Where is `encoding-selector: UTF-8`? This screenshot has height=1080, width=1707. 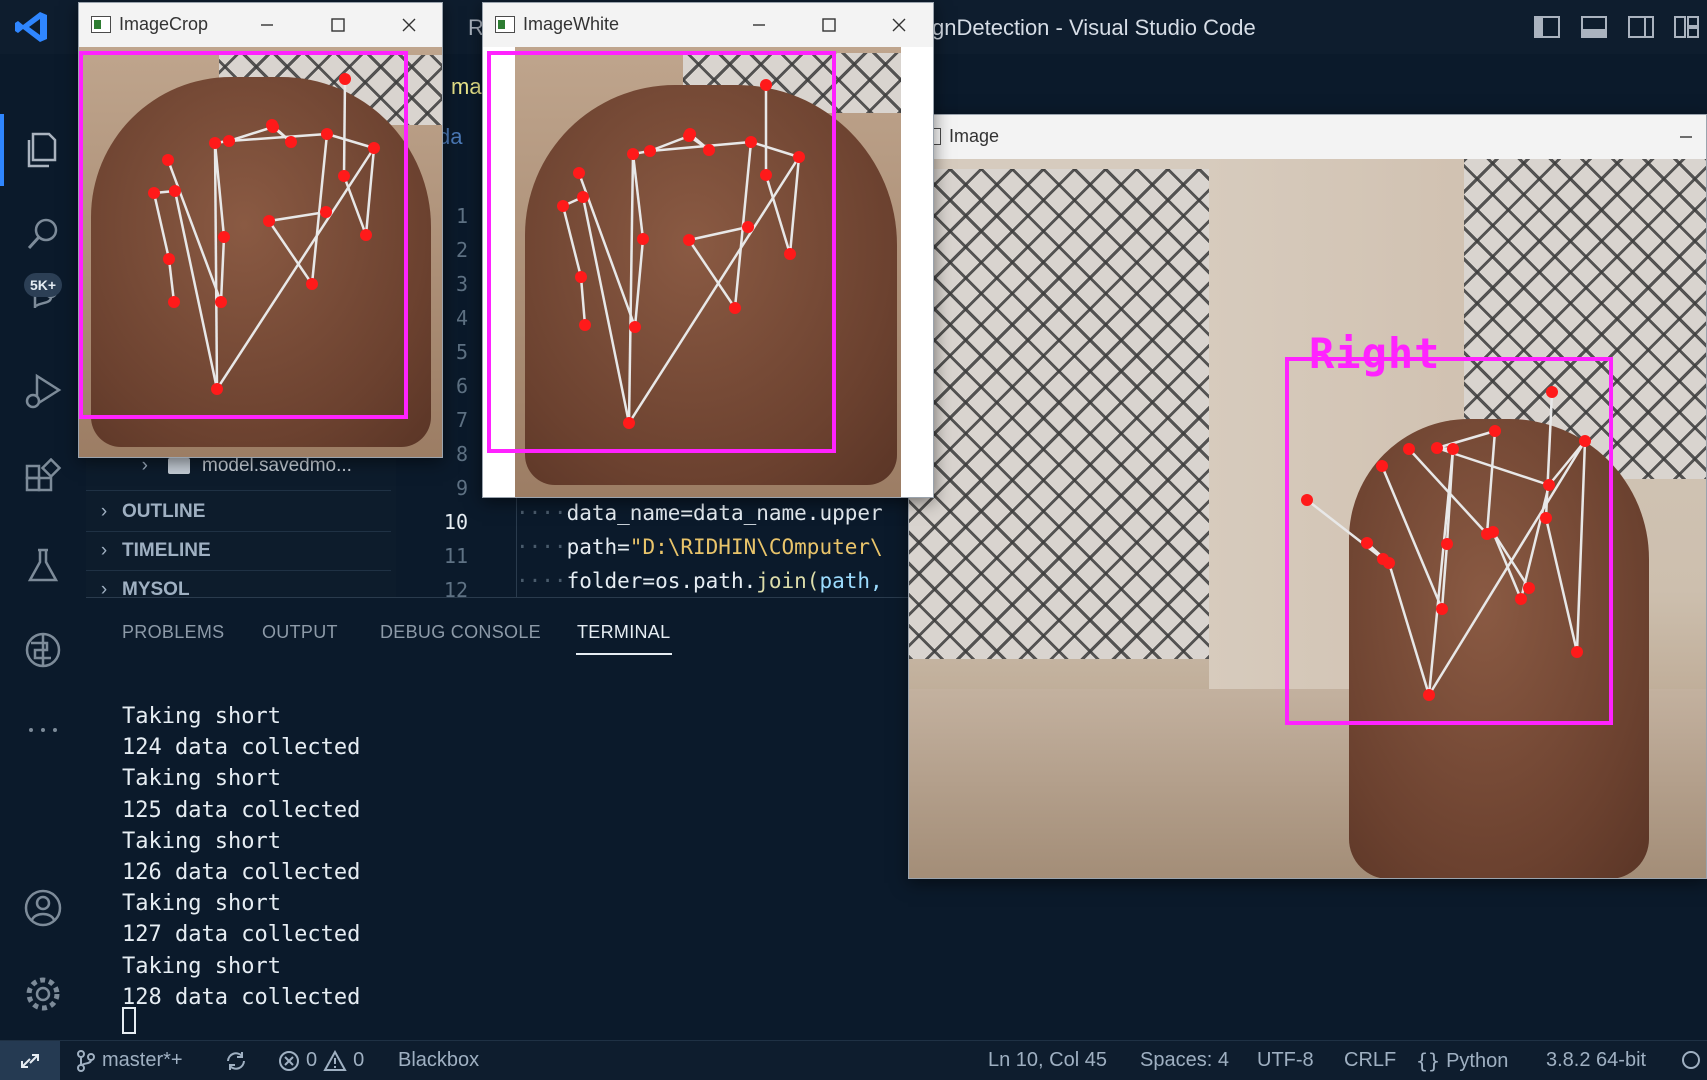 encoding-selector: UTF-8 is located at coordinates (1285, 1060).